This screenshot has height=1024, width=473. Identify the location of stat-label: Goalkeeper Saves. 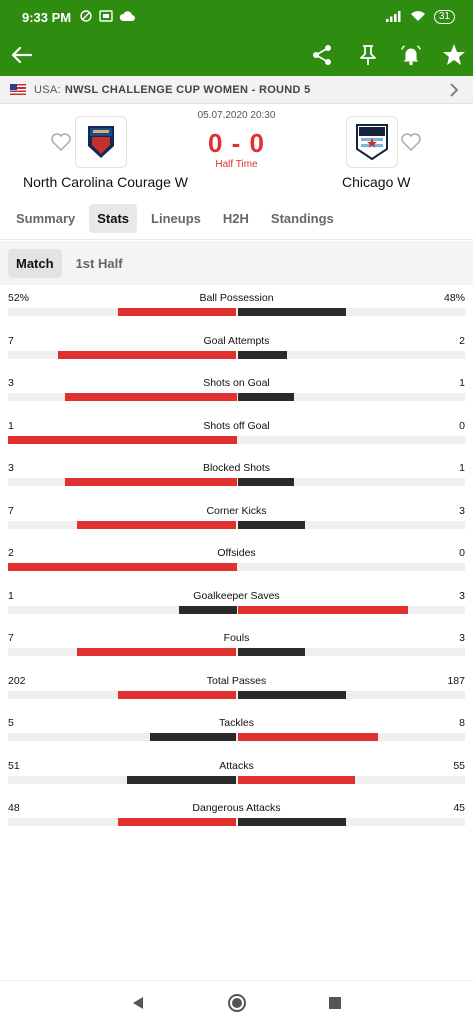
(236, 595).